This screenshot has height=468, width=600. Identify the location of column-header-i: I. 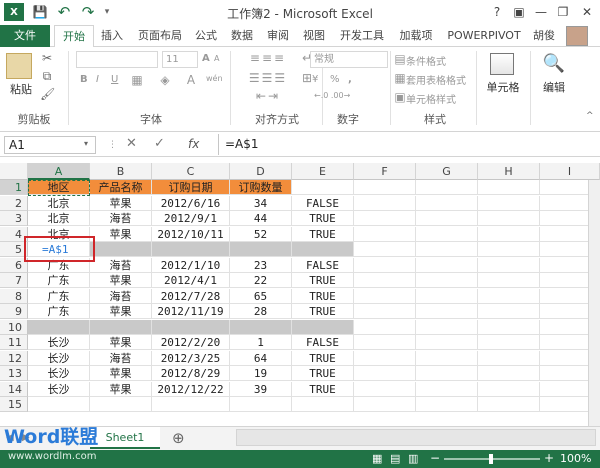
(570, 171).